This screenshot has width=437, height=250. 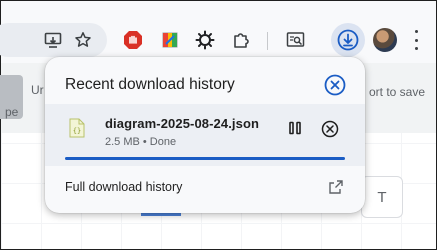 I want to click on screen-cast-icon, so click(x=53, y=40).